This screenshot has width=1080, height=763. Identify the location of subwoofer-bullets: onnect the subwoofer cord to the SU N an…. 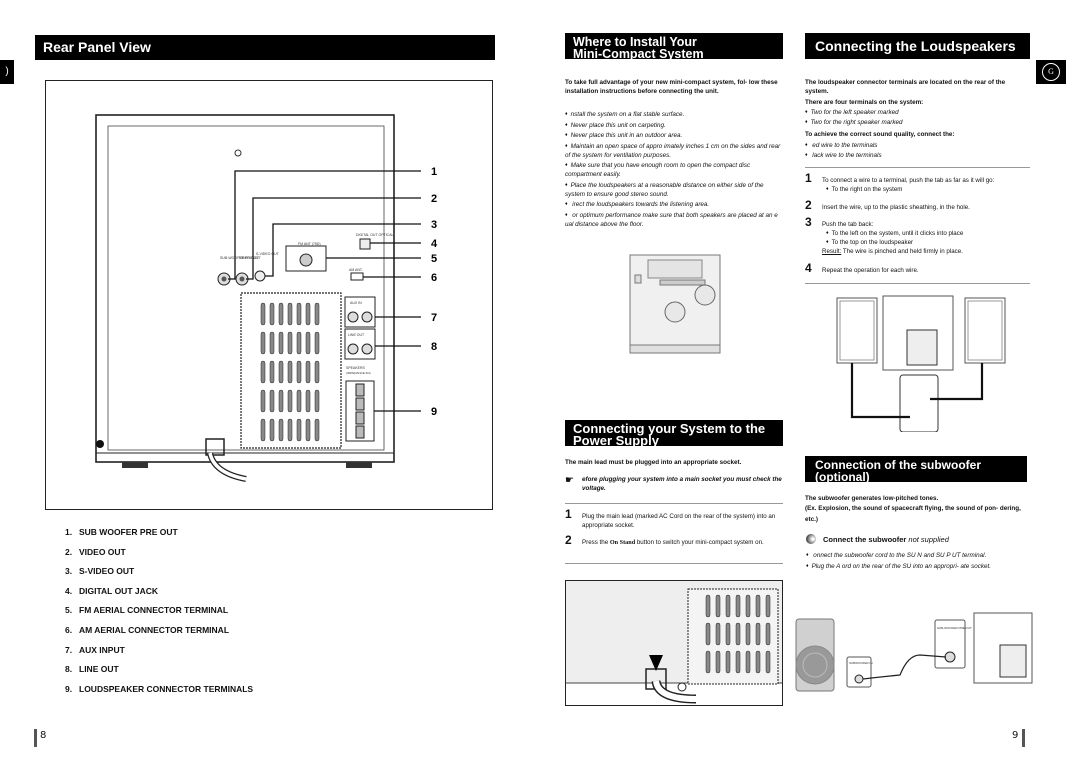
(915, 562).